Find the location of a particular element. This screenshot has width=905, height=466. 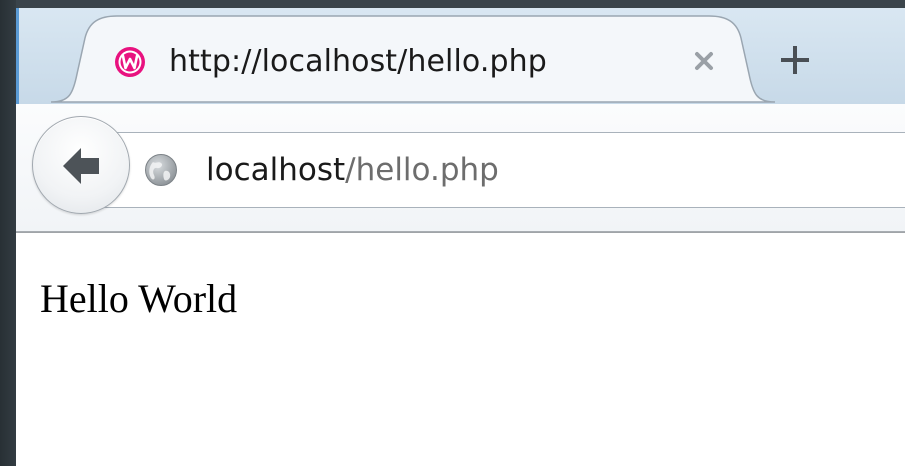

globe-icon is located at coordinates (161, 170).